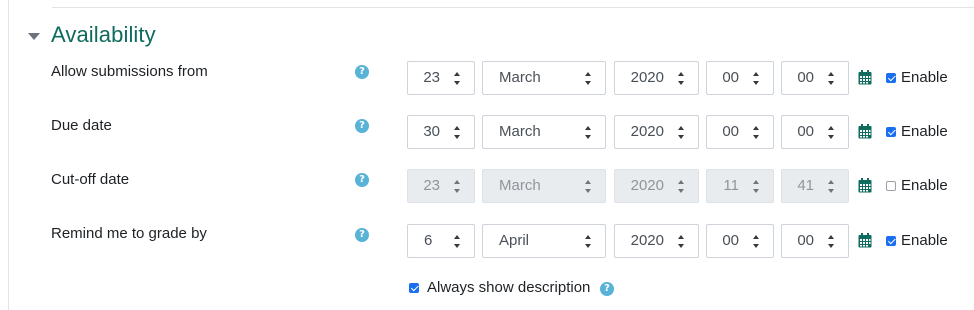 The width and height of the screenshot is (974, 310). I want to click on always-show-description-label: Always show description, so click(508, 287).